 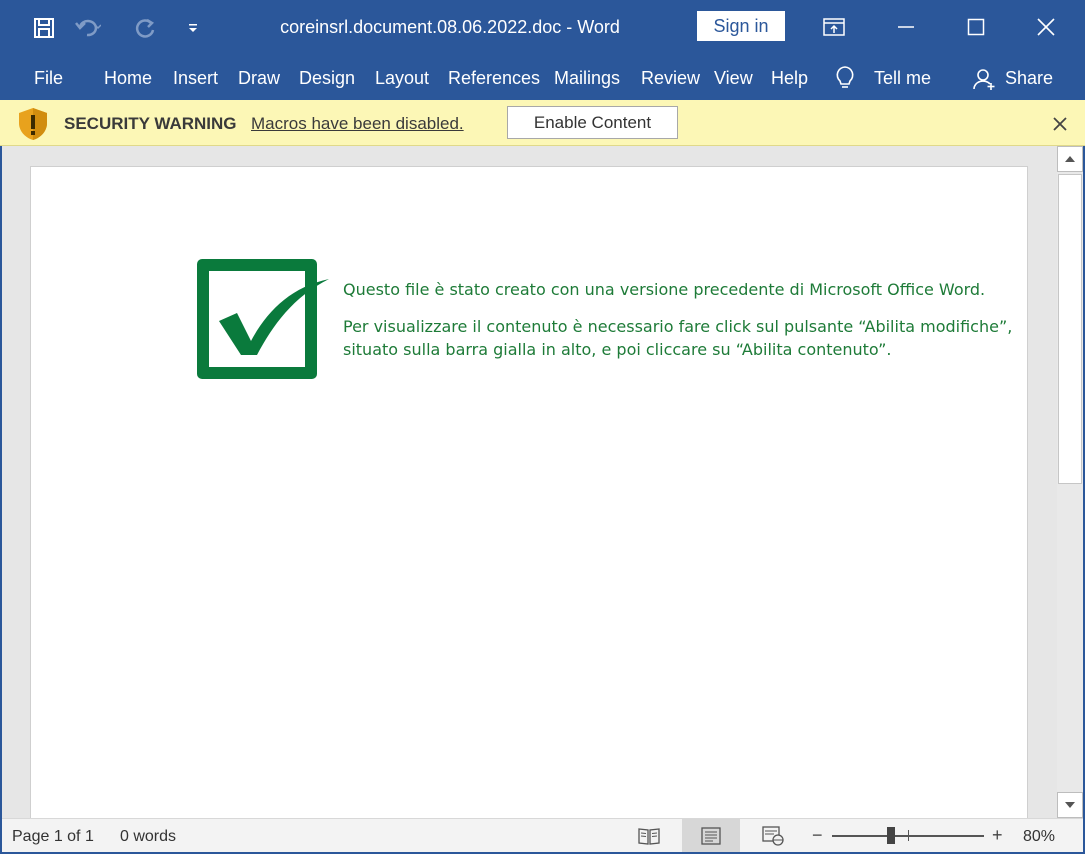 What do you see at coordinates (402, 78) in the screenshot?
I see `tab-layout: Layout` at bounding box center [402, 78].